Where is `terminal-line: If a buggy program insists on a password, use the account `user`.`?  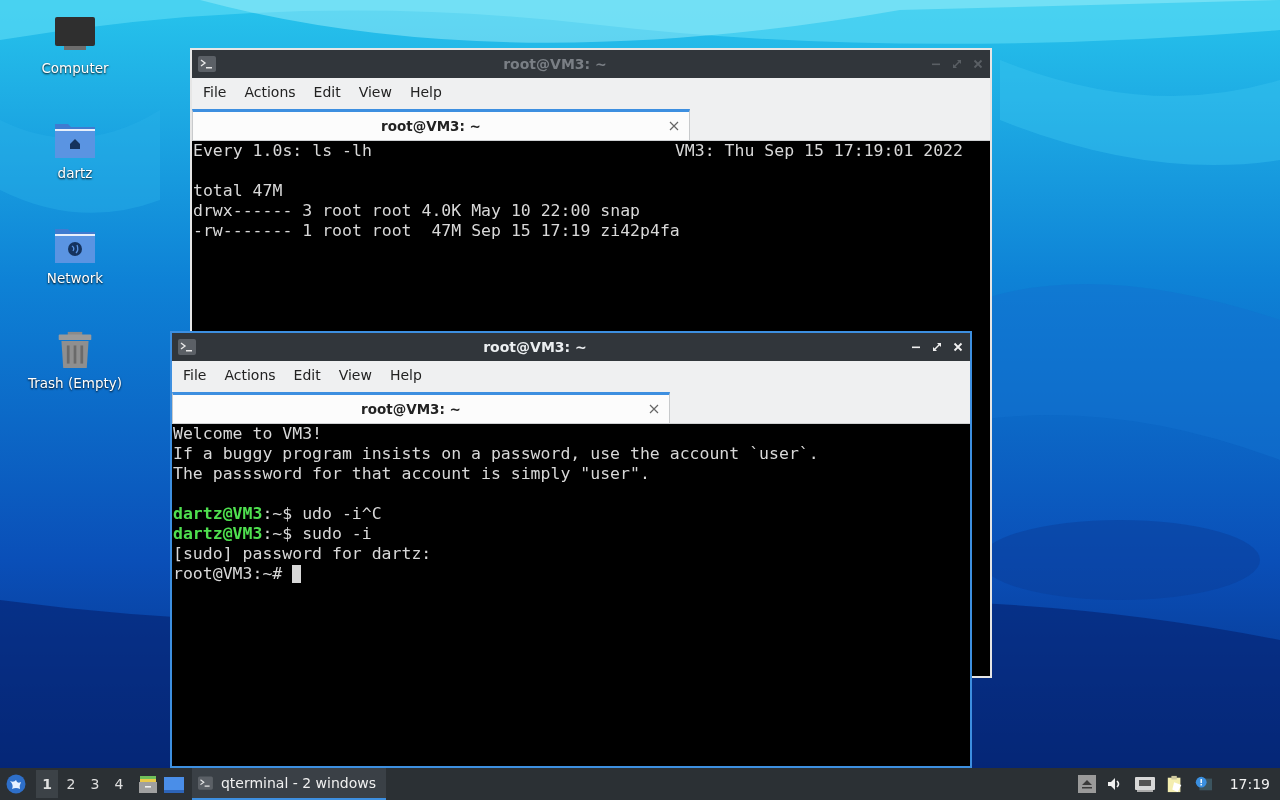 terminal-line: If a buggy program insists on a password, use the account `user`. is located at coordinates (496, 454).